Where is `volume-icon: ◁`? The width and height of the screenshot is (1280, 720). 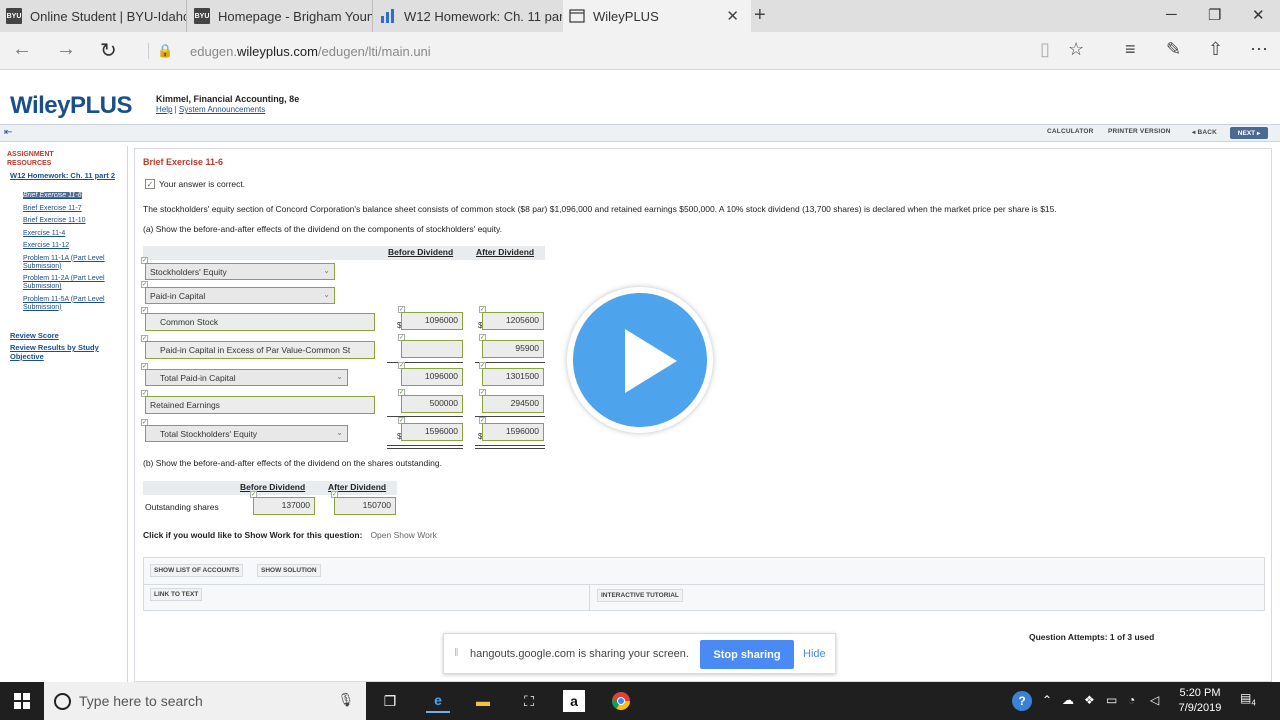 volume-icon: ◁ is located at coordinates (1154, 700).